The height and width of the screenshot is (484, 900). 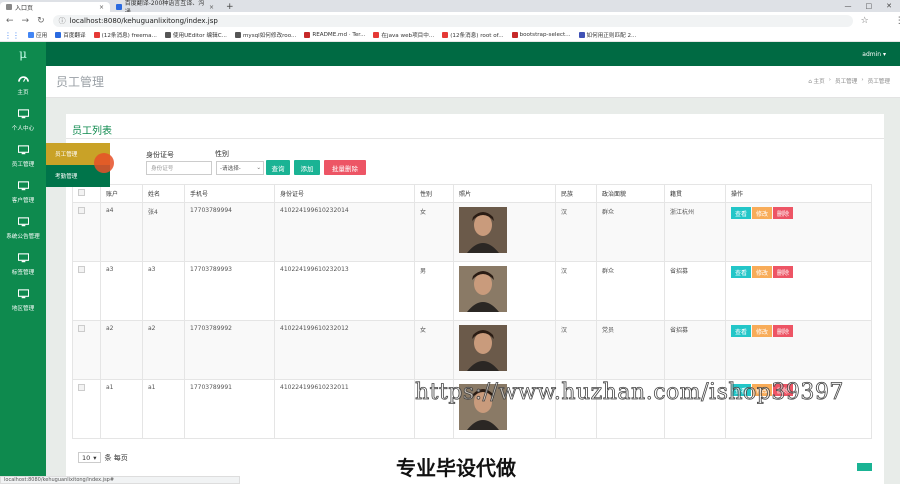 What do you see at coordinates (24, 8) in the screenshot?
I see `tab-label: 入口页` at bounding box center [24, 8].